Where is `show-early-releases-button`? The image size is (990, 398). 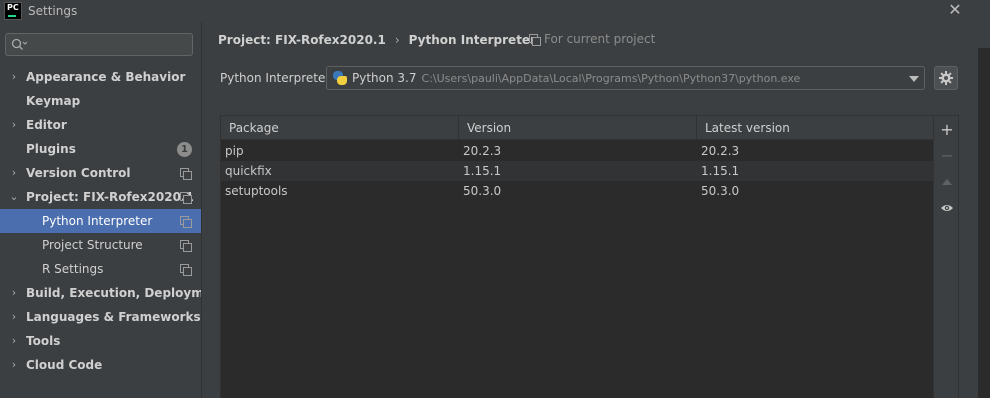 show-early-releases-button is located at coordinates (947, 208).